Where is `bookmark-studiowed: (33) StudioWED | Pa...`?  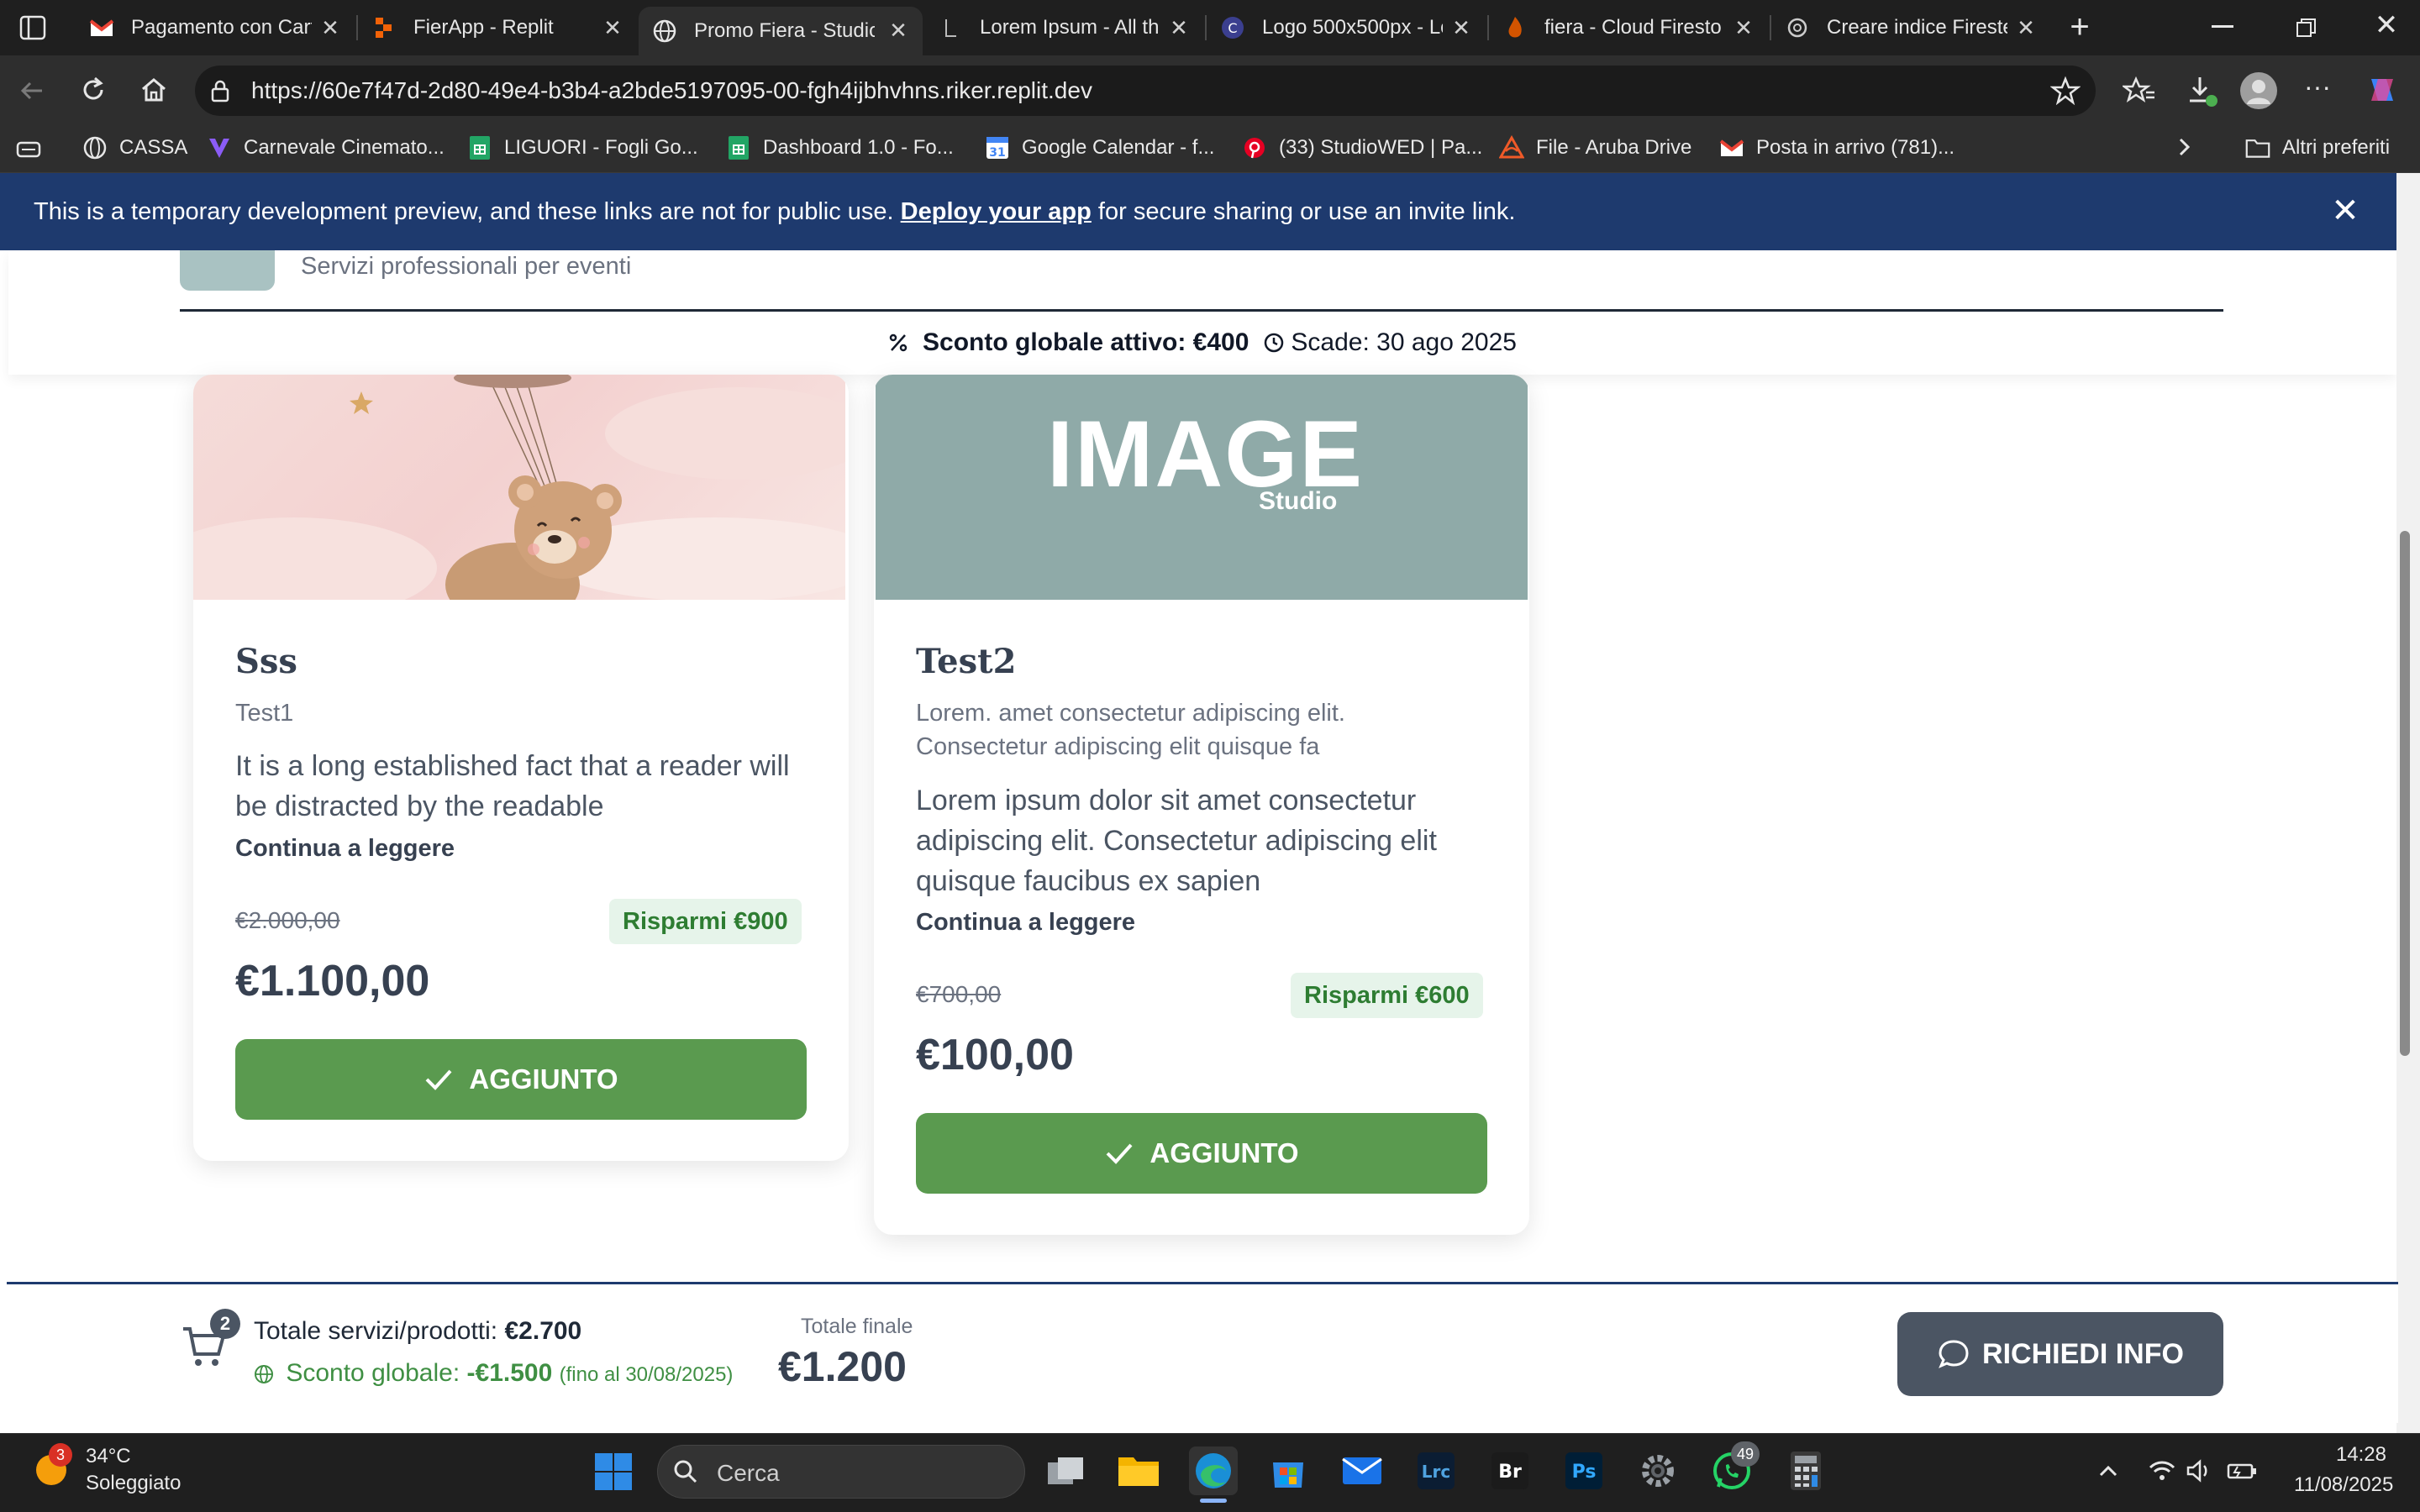
bookmark-studiowed: (33) StudioWED | Pa... is located at coordinates (1362, 148).